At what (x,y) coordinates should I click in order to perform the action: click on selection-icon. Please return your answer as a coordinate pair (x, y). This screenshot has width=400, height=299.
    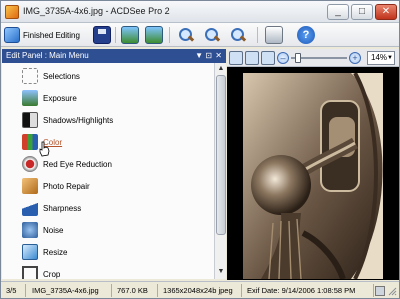
    Looking at the image, I should click on (30, 76).